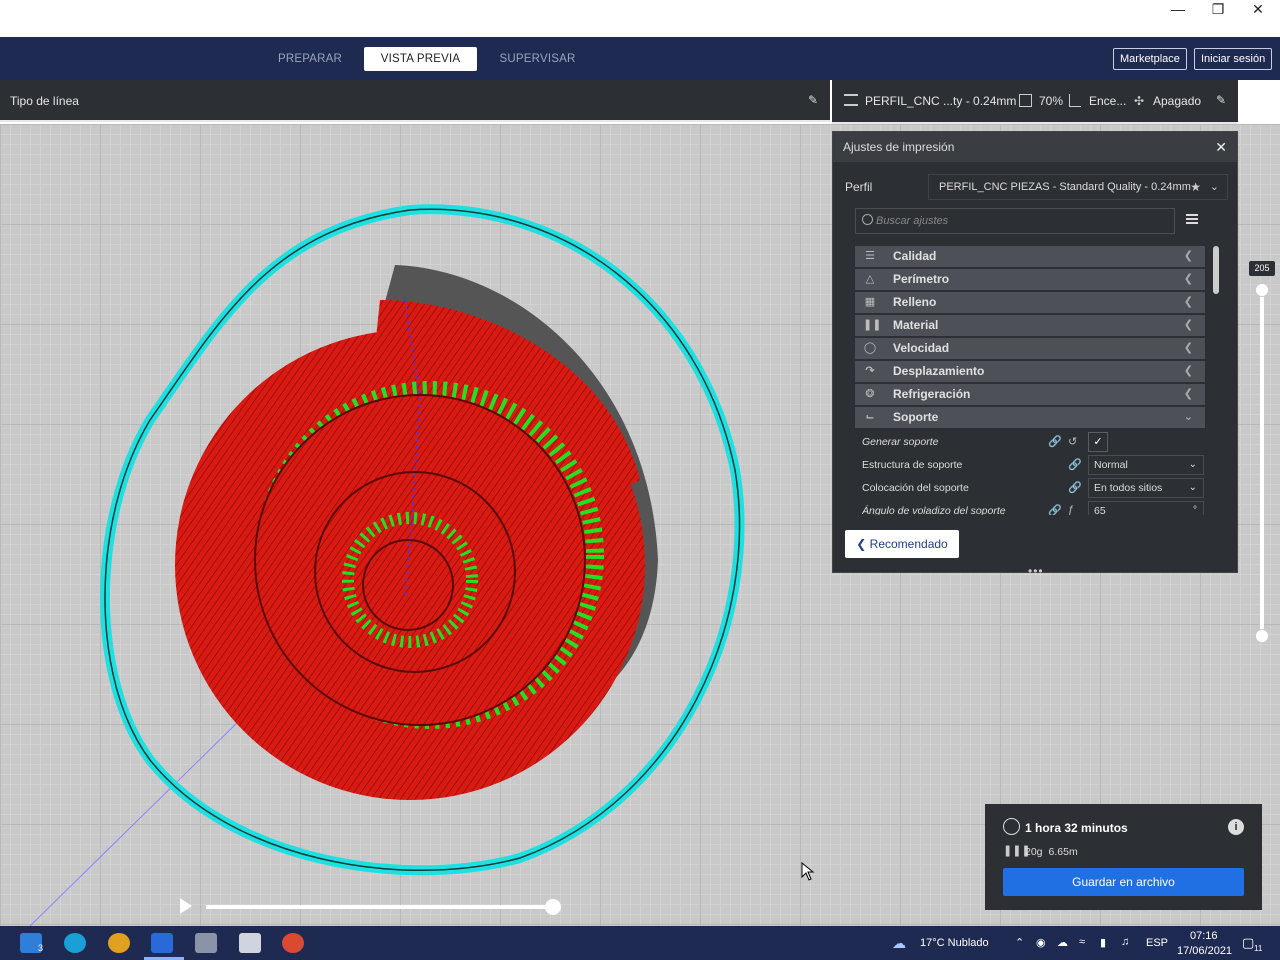 The width and height of the screenshot is (1280, 960). Describe the element at coordinates (1011, 826) in the screenshot. I see `clock-icon` at that location.